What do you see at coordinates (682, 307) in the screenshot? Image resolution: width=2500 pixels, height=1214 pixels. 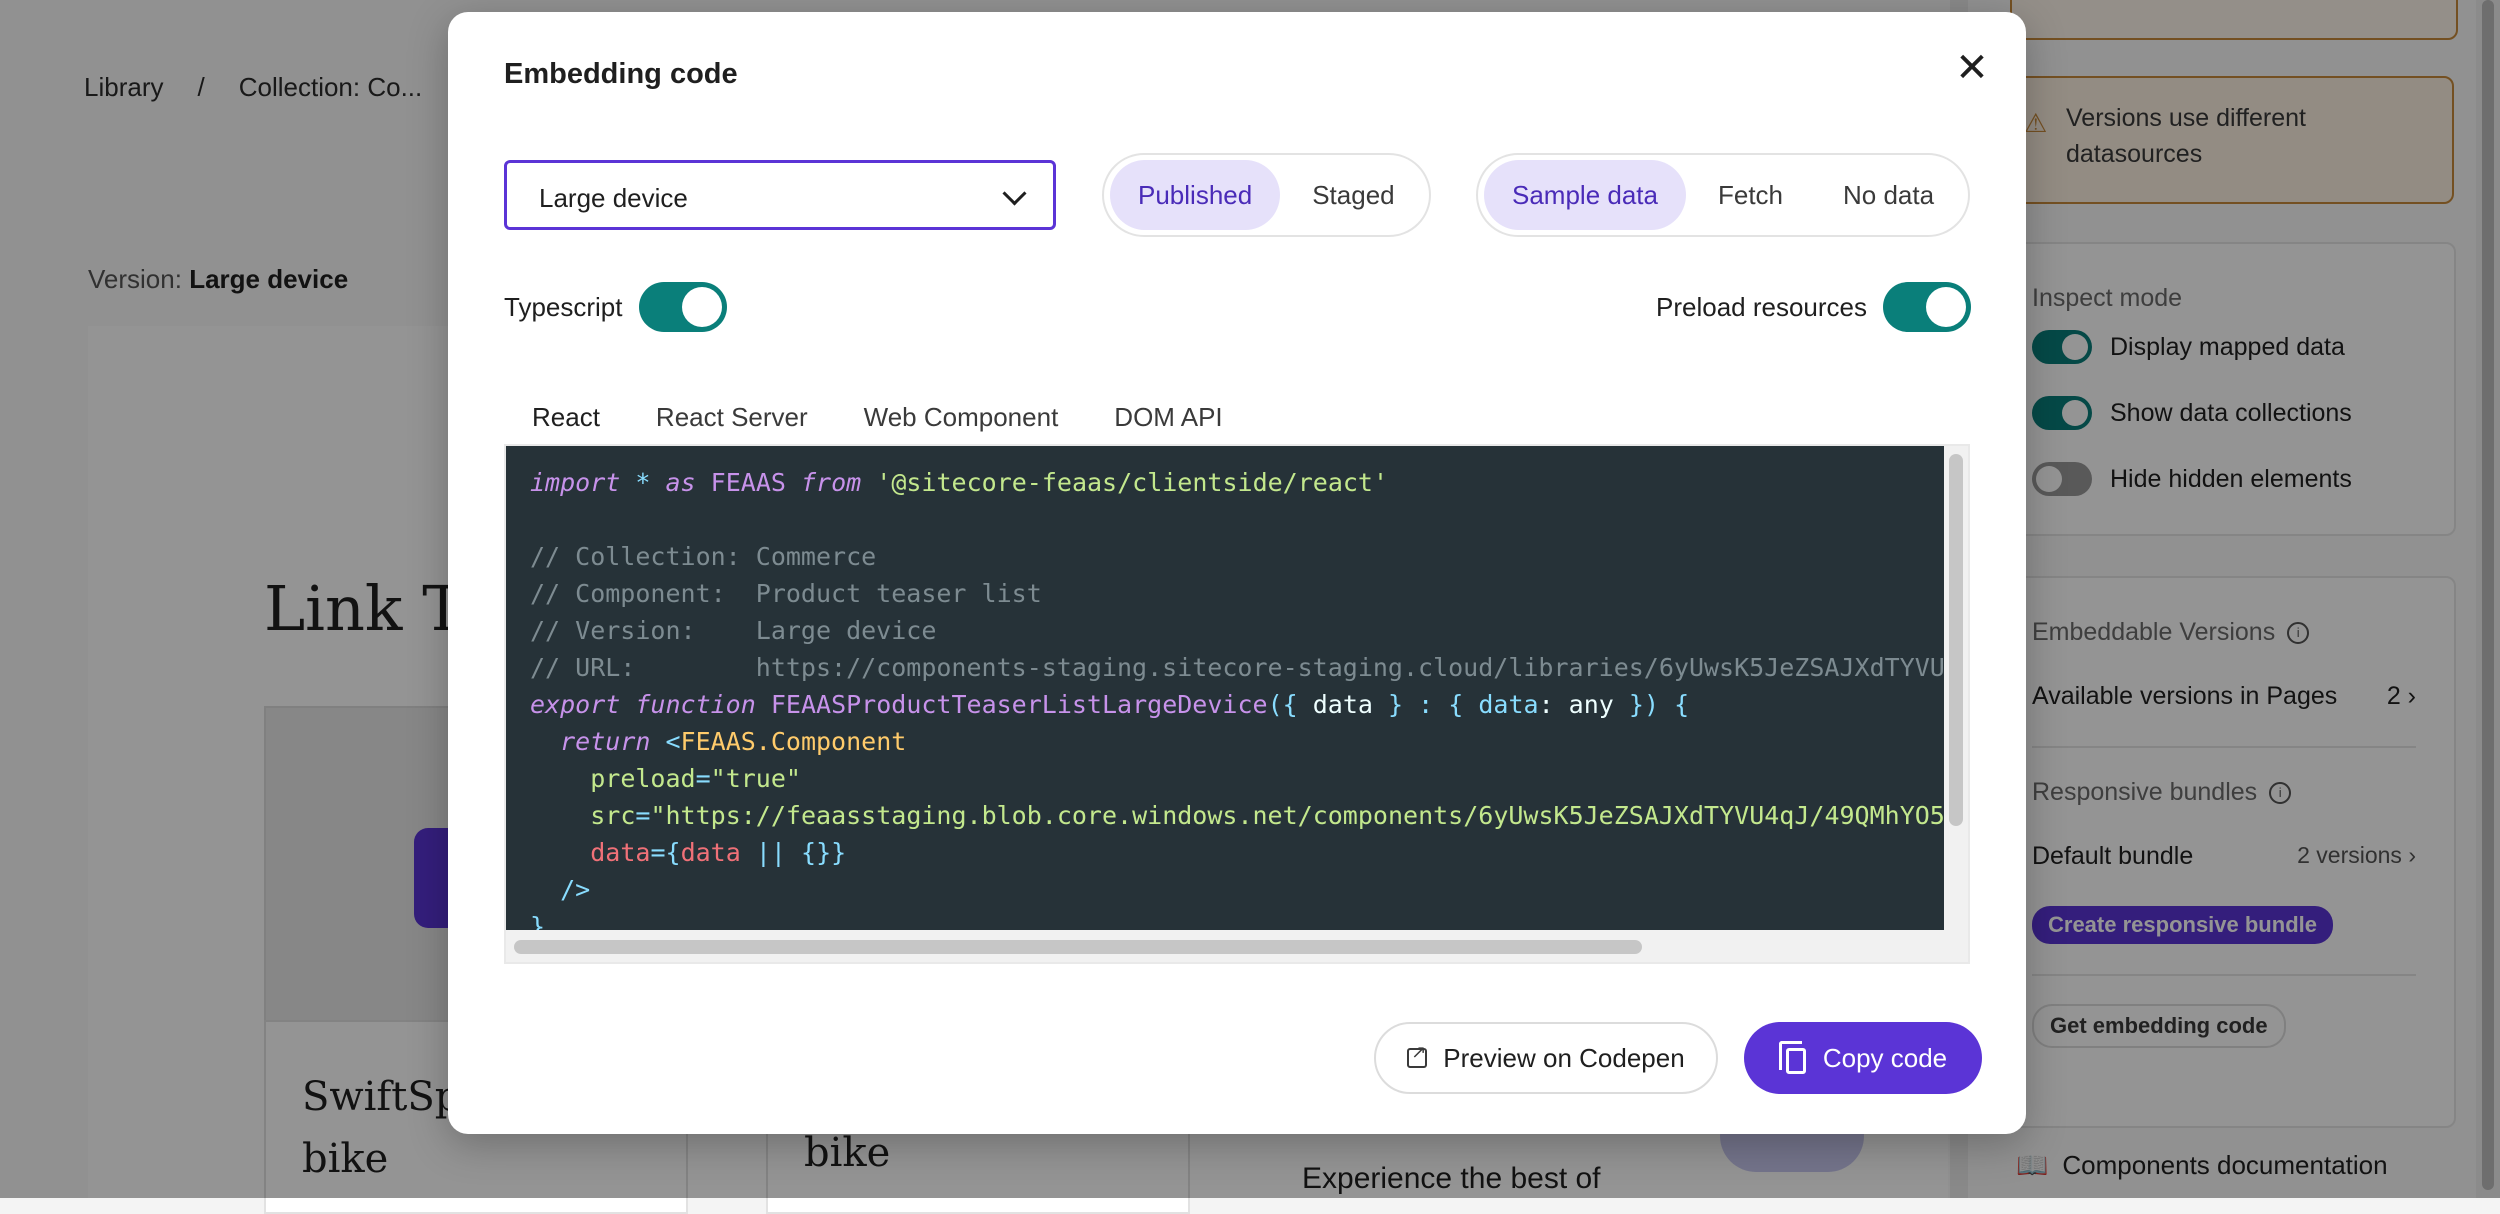 I see `typescript-toggle` at bounding box center [682, 307].